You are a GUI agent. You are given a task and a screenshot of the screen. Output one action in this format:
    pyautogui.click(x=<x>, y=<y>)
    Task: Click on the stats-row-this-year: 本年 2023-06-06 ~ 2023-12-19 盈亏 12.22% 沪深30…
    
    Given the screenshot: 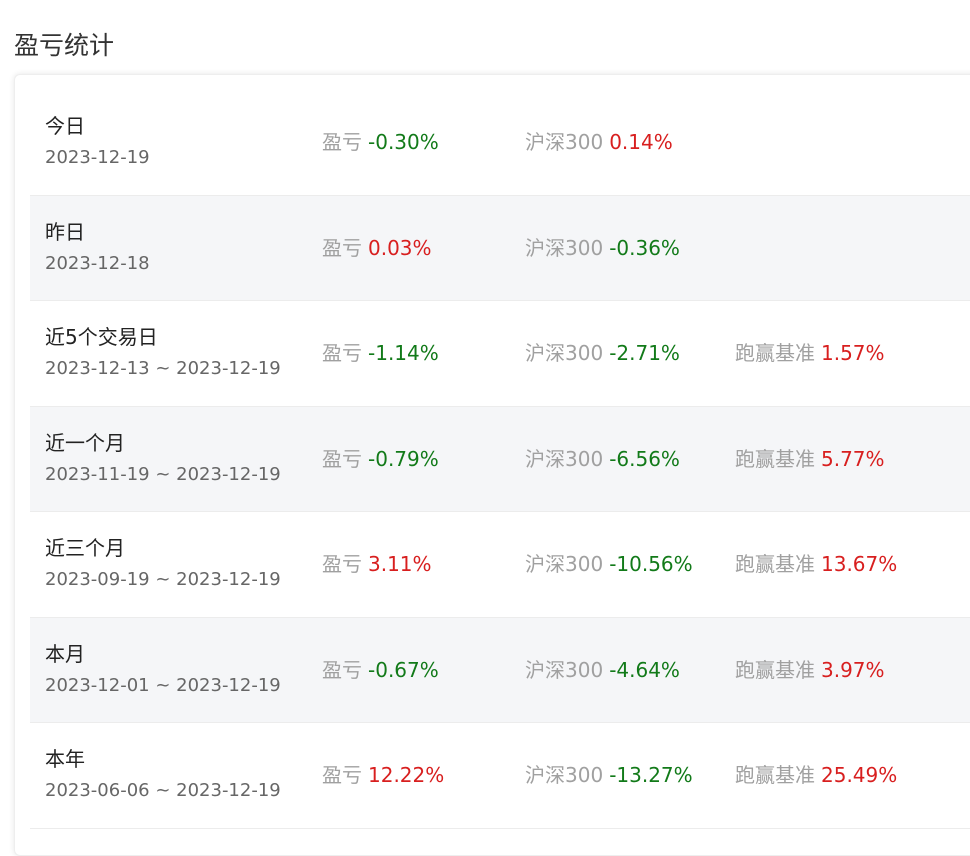 What is the action you would take?
    pyautogui.click(x=500, y=776)
    